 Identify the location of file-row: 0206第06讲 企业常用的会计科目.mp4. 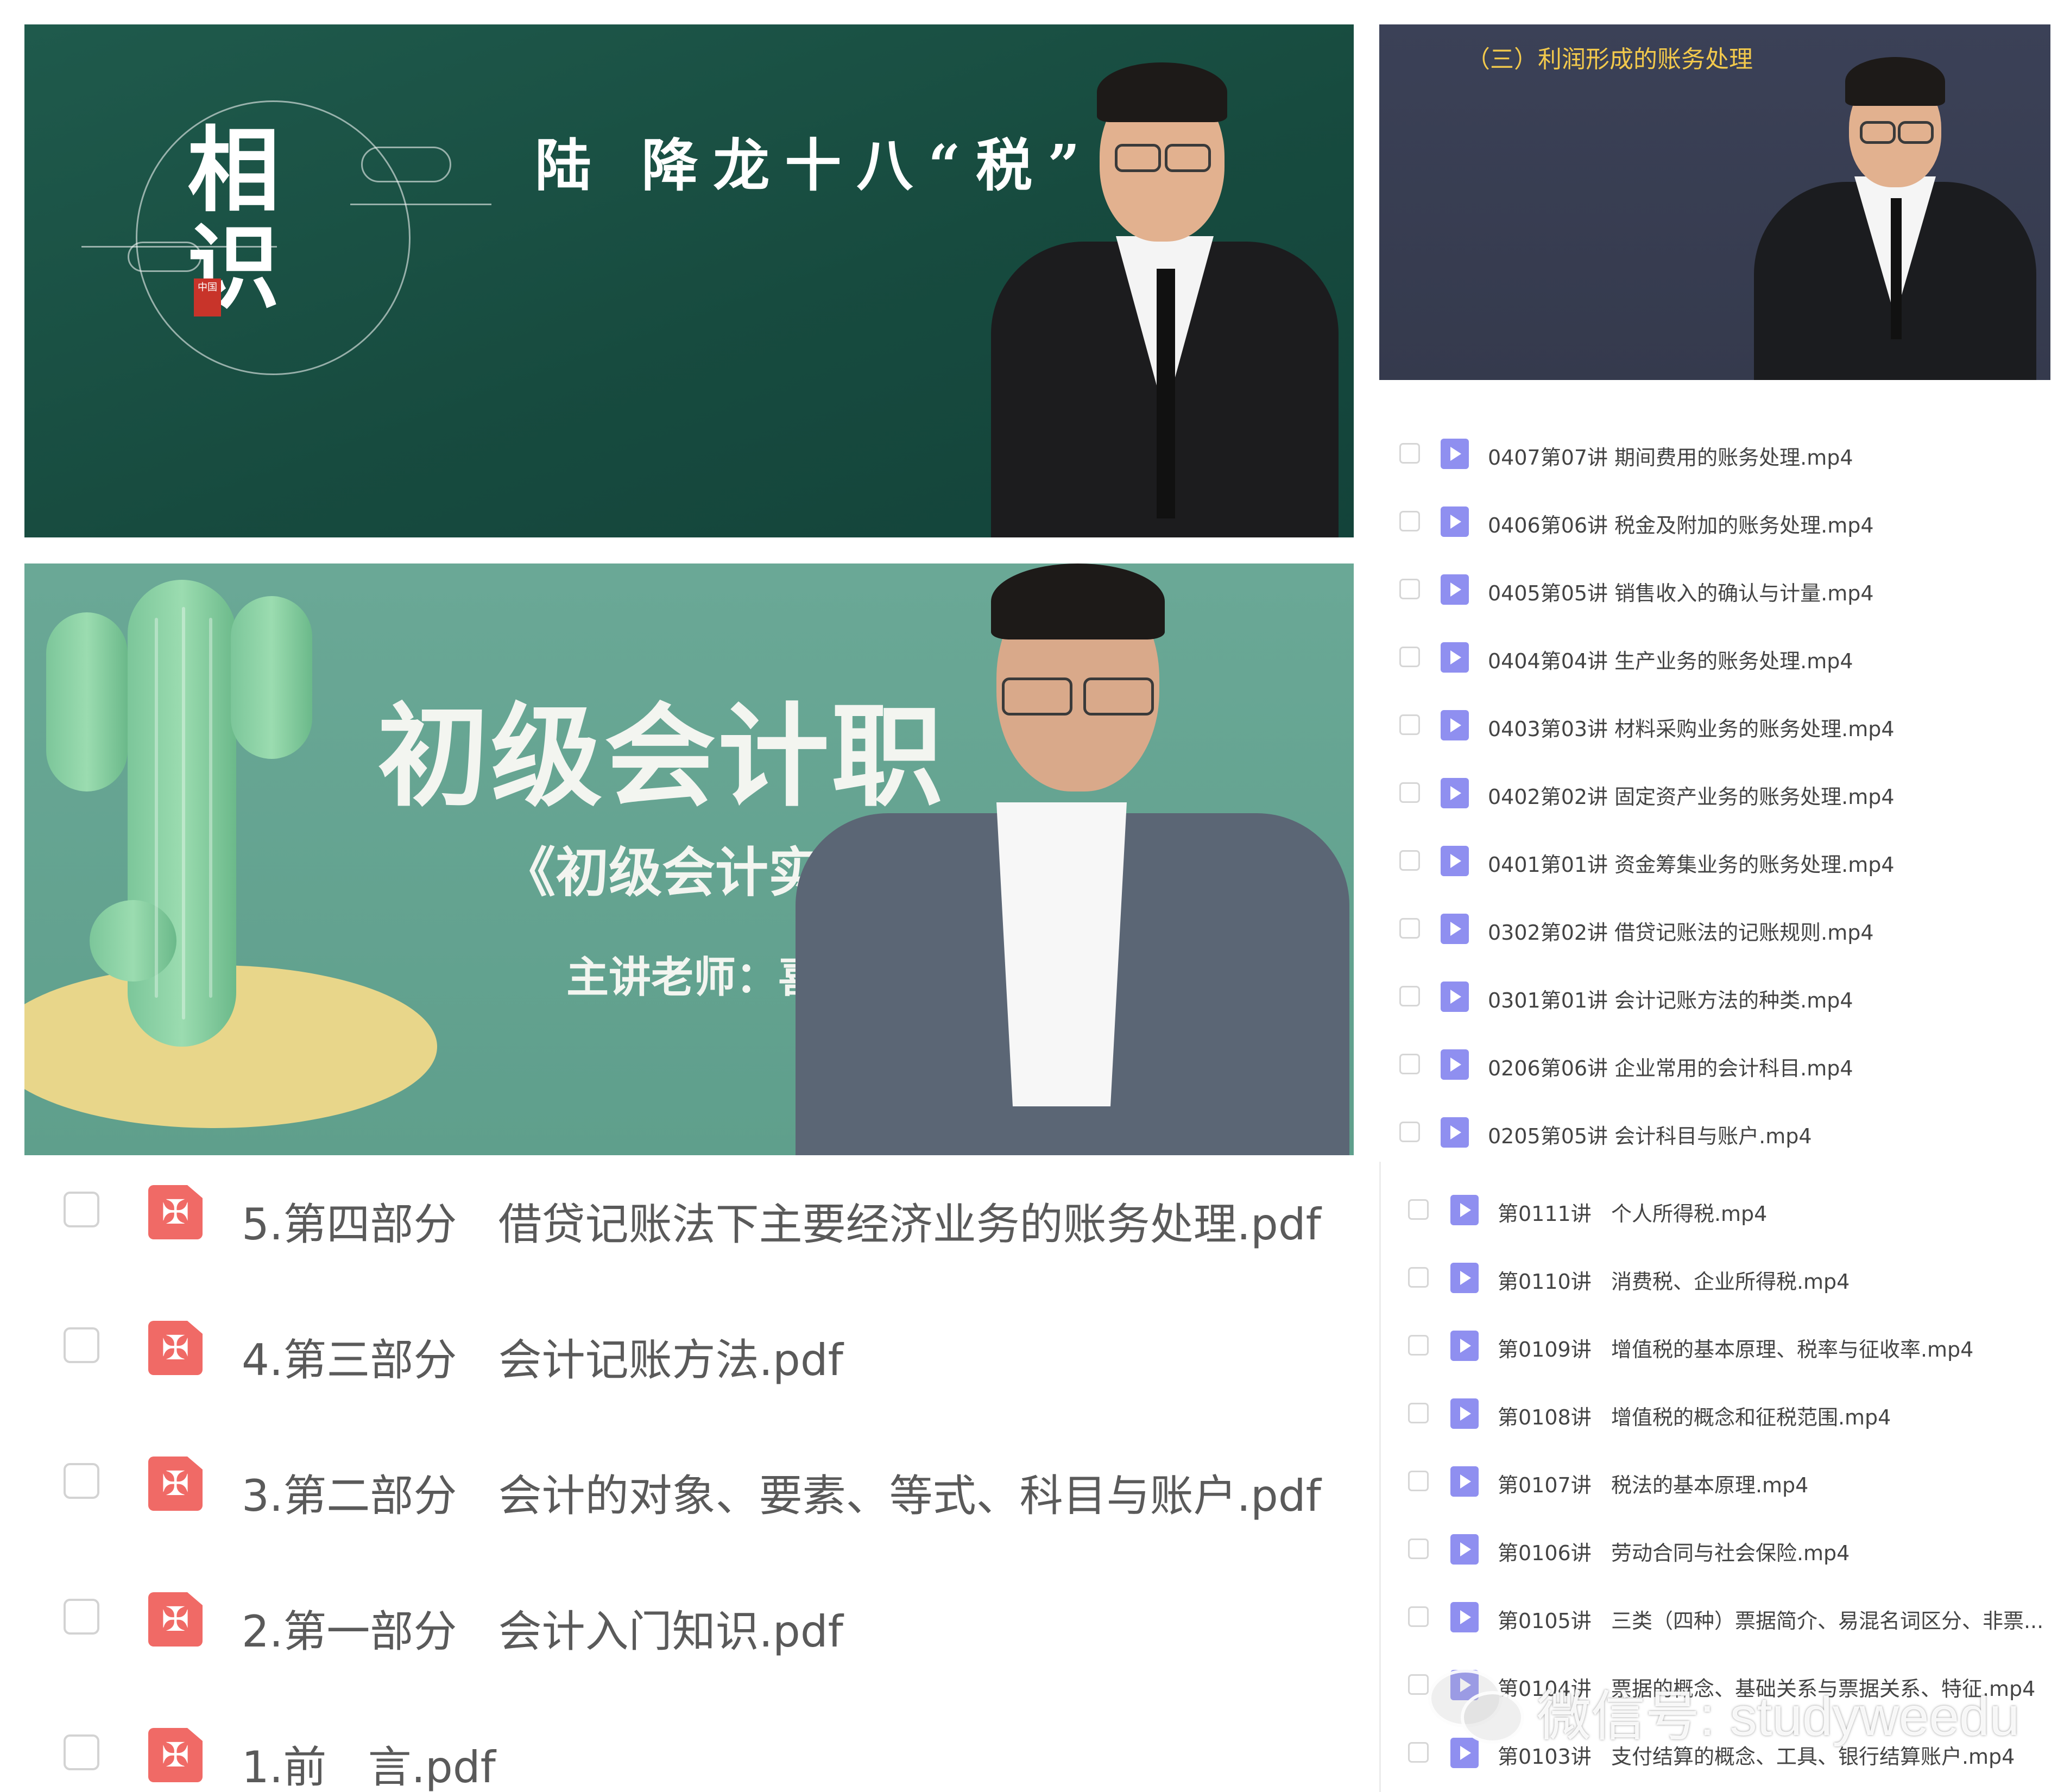
(1714, 1063).